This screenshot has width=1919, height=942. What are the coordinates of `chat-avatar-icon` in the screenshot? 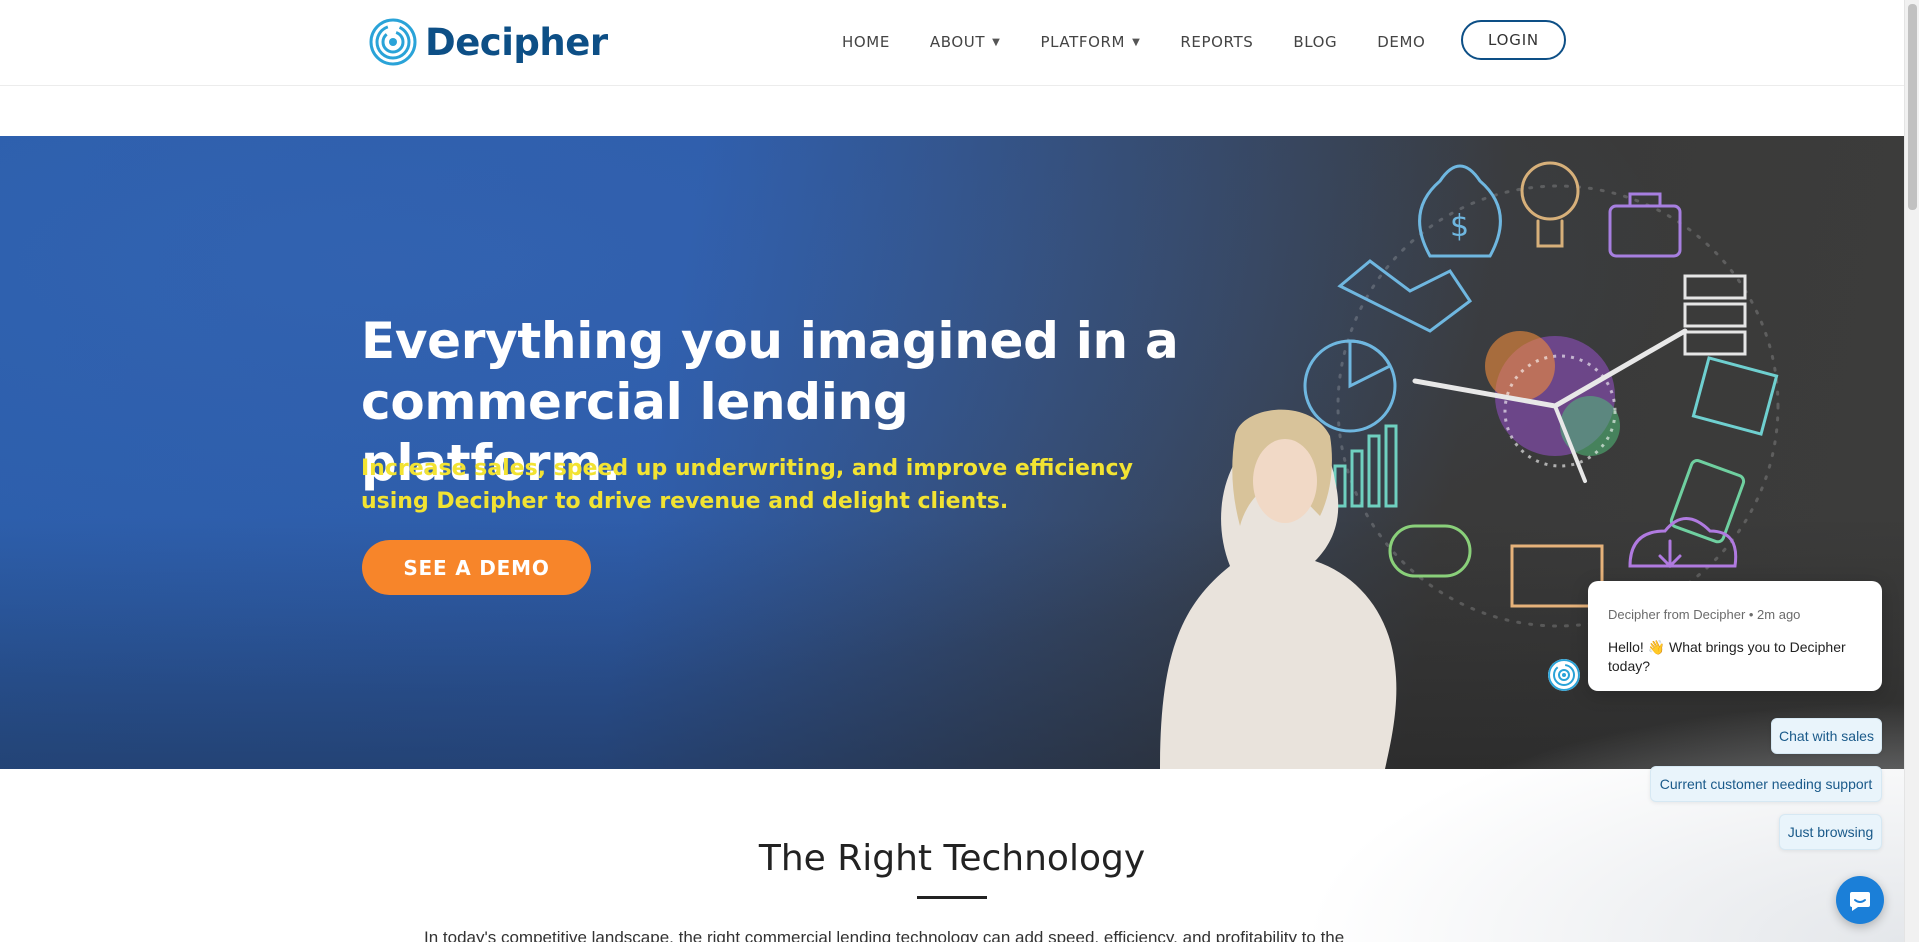 It's located at (1564, 675).